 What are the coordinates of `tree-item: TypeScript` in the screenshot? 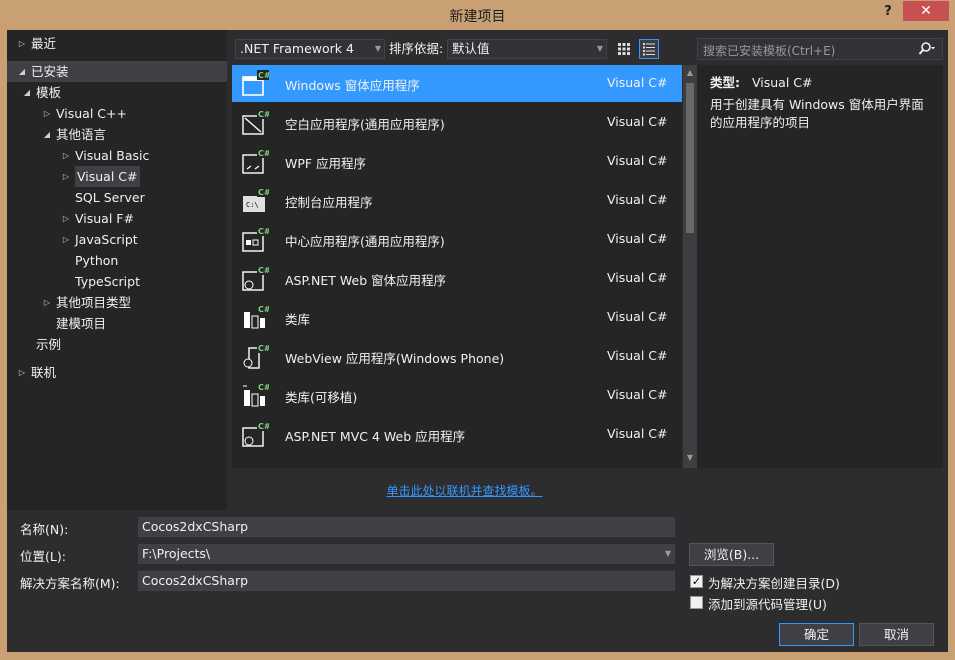 It's located at (117, 281).